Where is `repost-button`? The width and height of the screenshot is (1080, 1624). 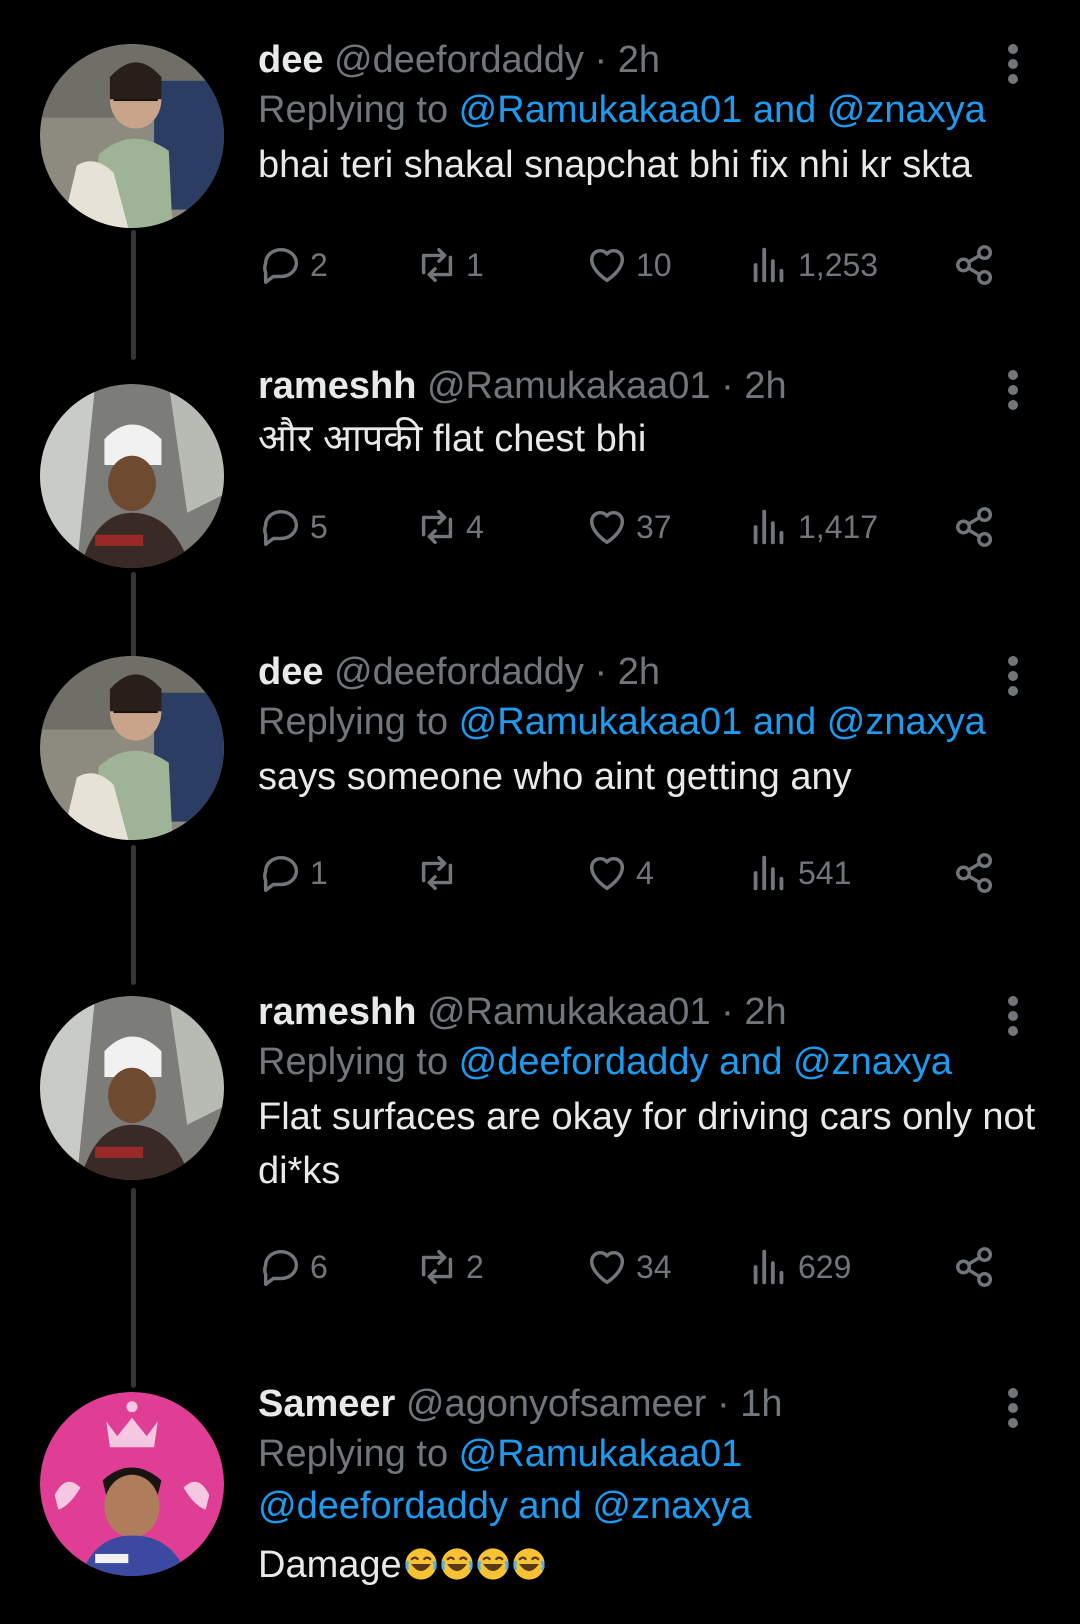 repost-button is located at coordinates (440, 873).